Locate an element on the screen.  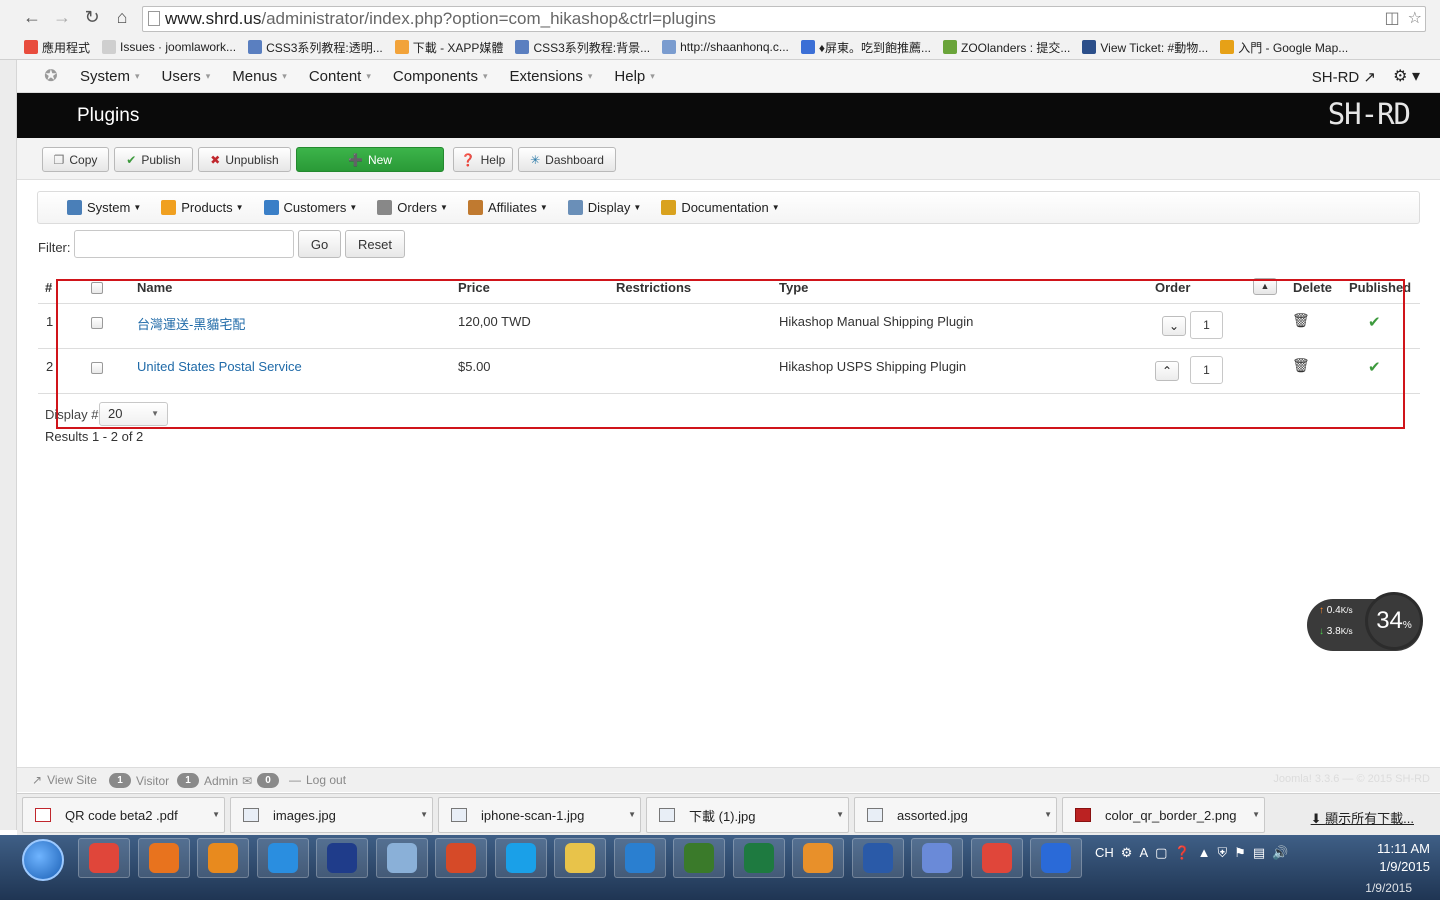
back-icon: ← is located at coordinates (32, 17).